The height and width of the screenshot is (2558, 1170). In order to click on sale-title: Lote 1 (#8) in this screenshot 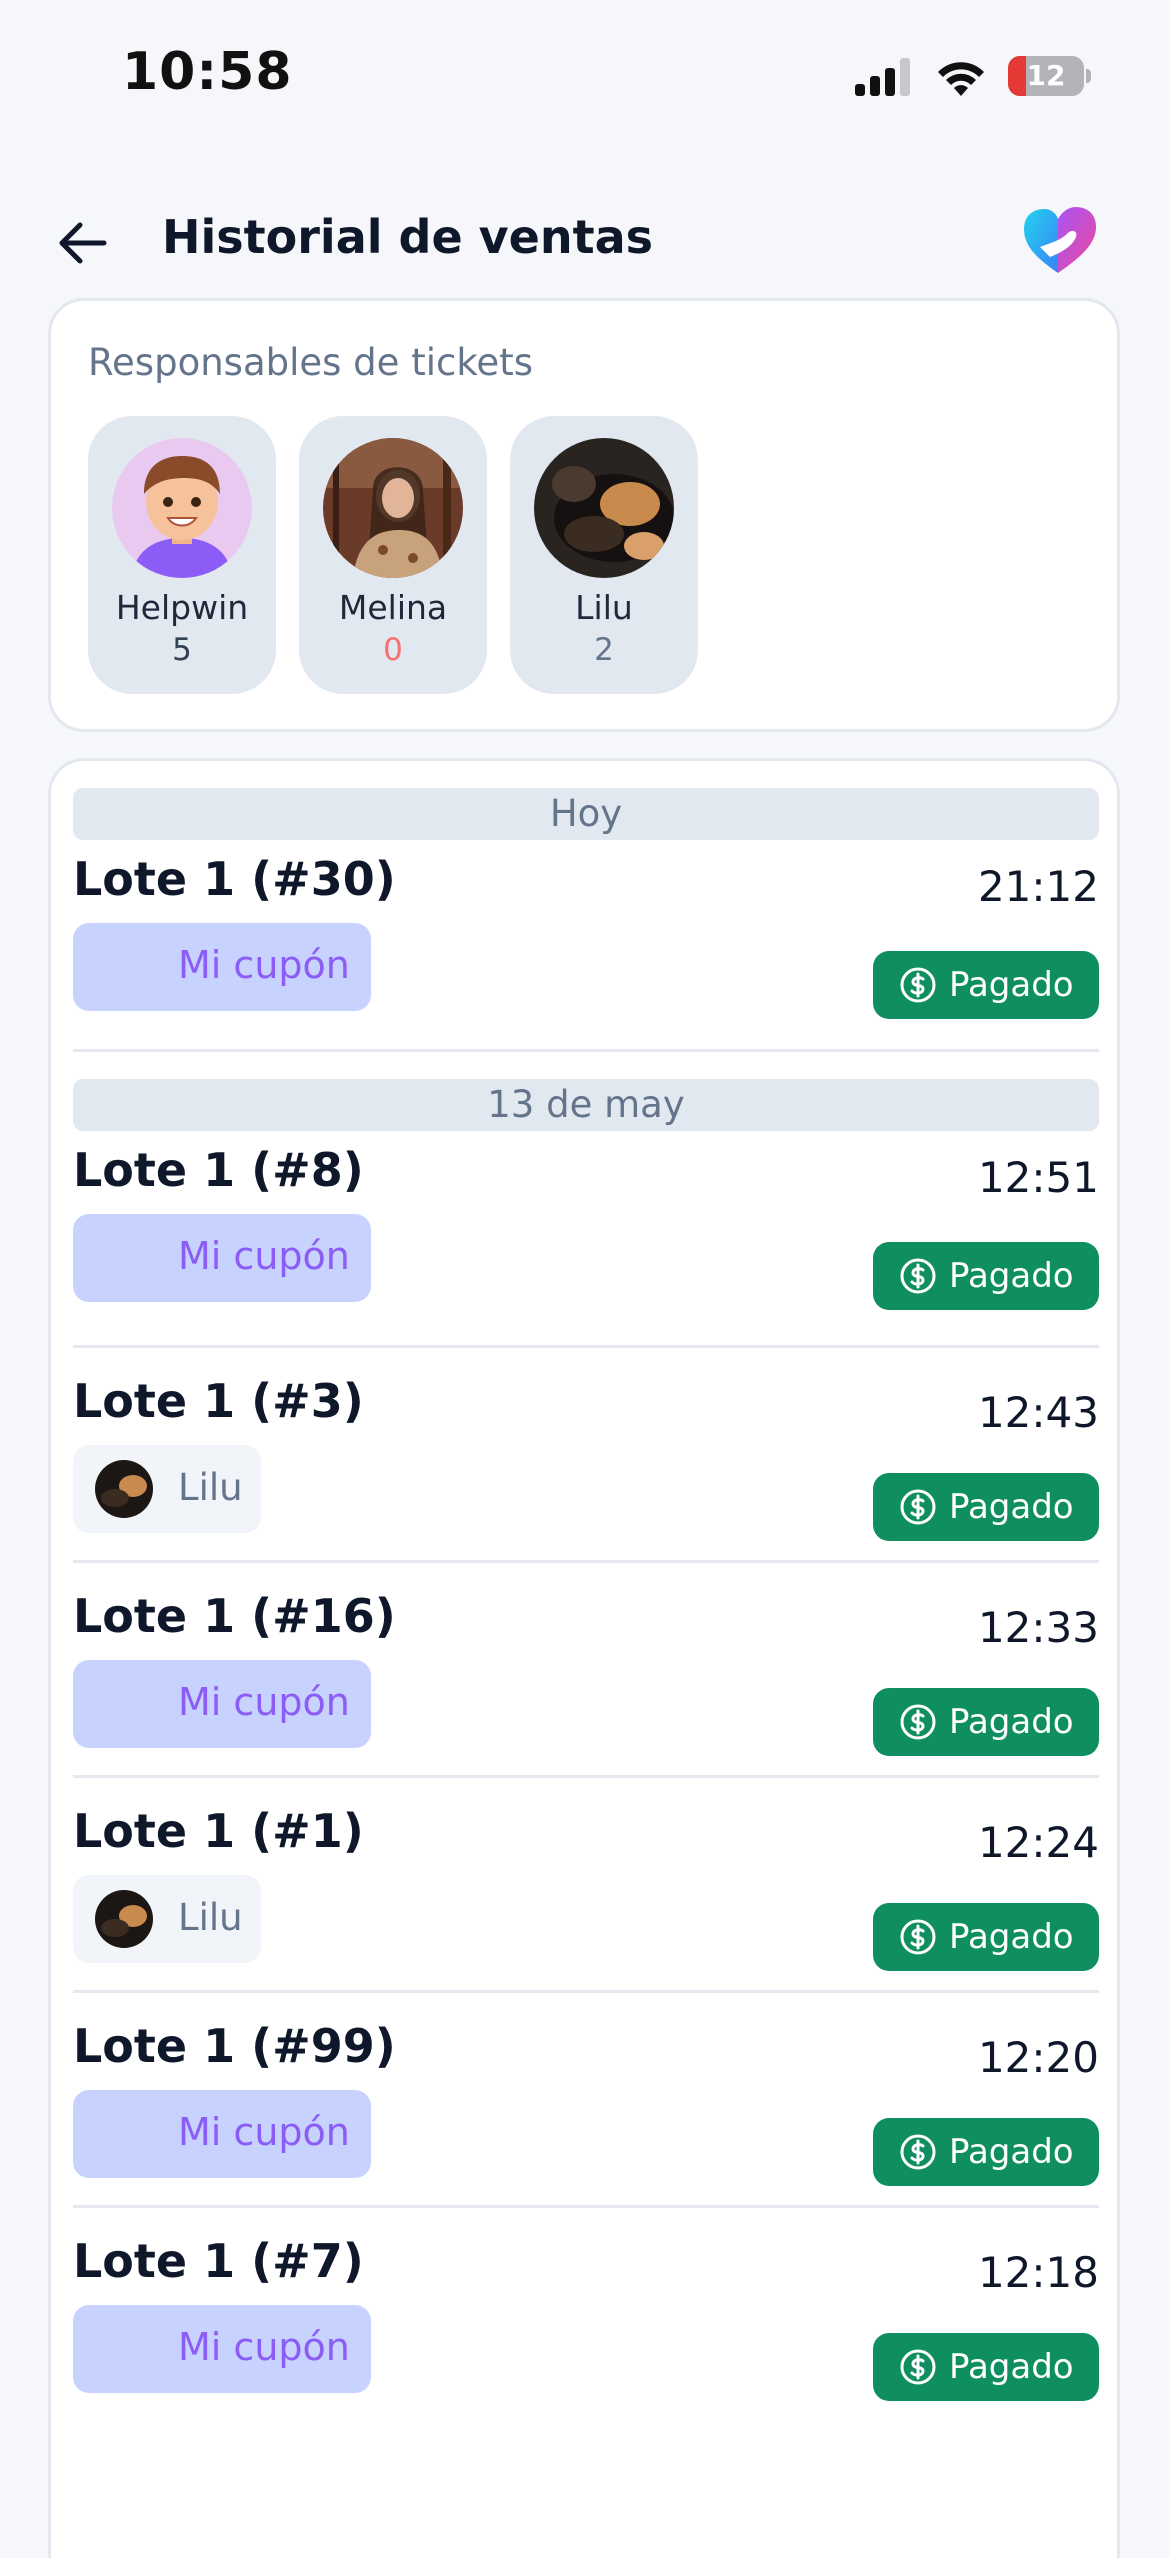, I will do `click(218, 1170)`.